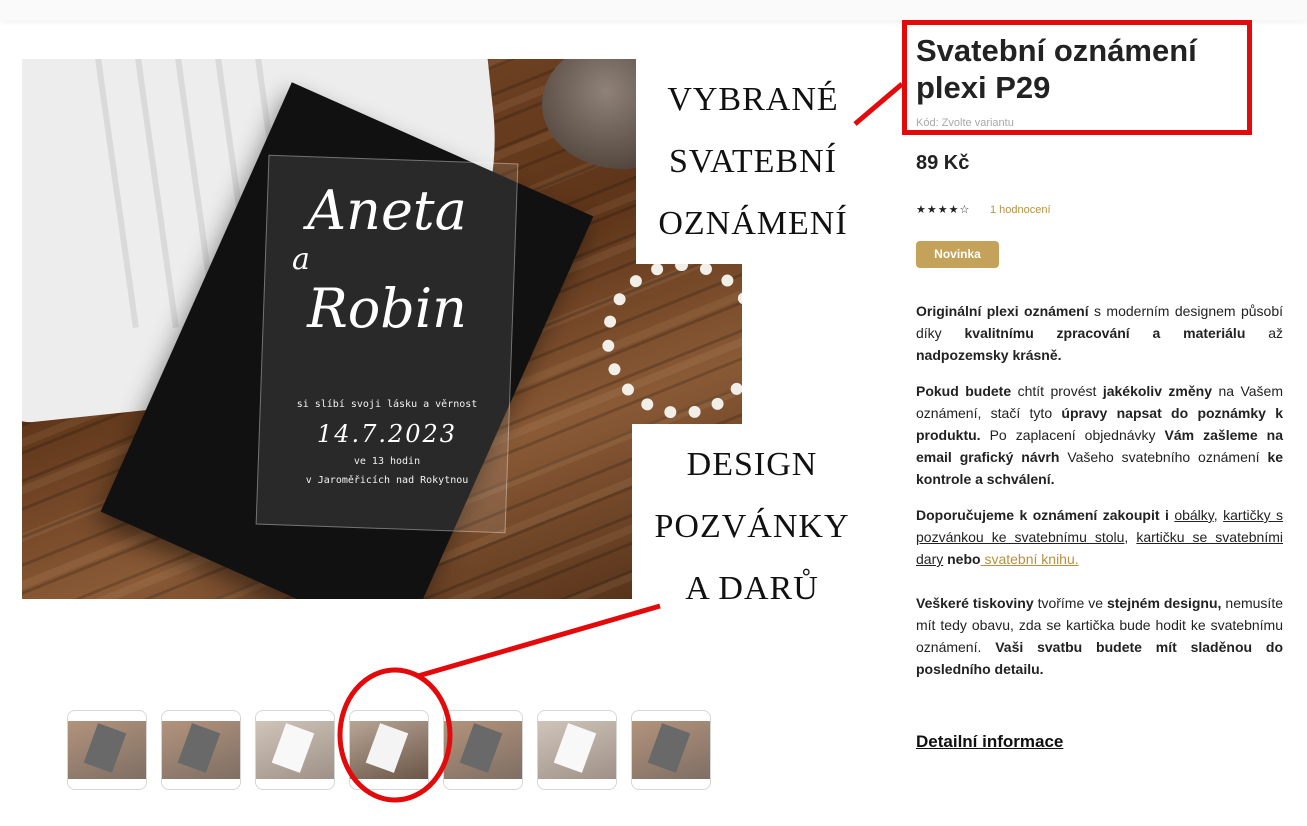 This screenshot has width=1307, height=826. What do you see at coordinates (1056, 50) in the screenshot?
I see `product-title-line1: Svatební oznámení` at bounding box center [1056, 50].